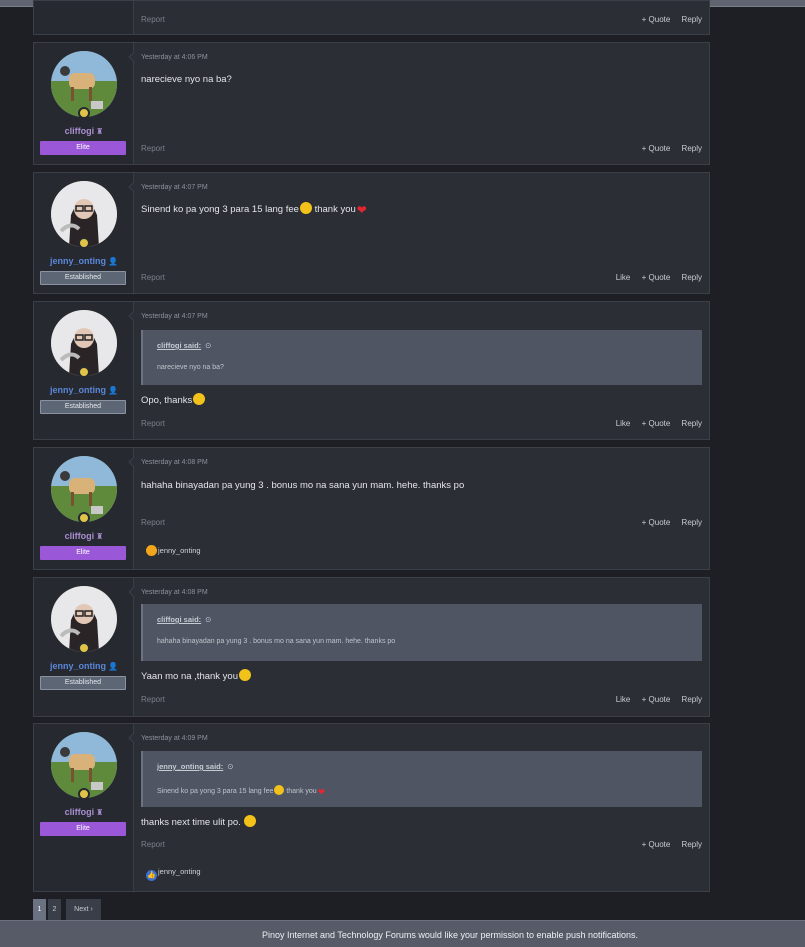 The width and height of the screenshot is (805, 947). I want to click on page-2-button: 2, so click(54, 909).